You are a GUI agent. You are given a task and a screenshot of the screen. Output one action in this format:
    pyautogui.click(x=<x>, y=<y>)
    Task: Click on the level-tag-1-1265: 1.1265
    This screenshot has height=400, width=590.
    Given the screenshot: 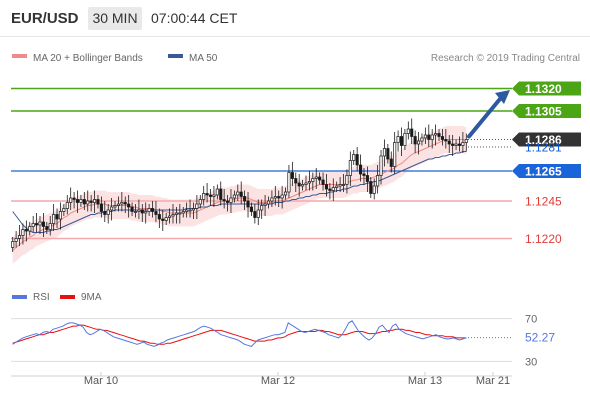 What is the action you would take?
    pyautogui.click(x=546, y=171)
    